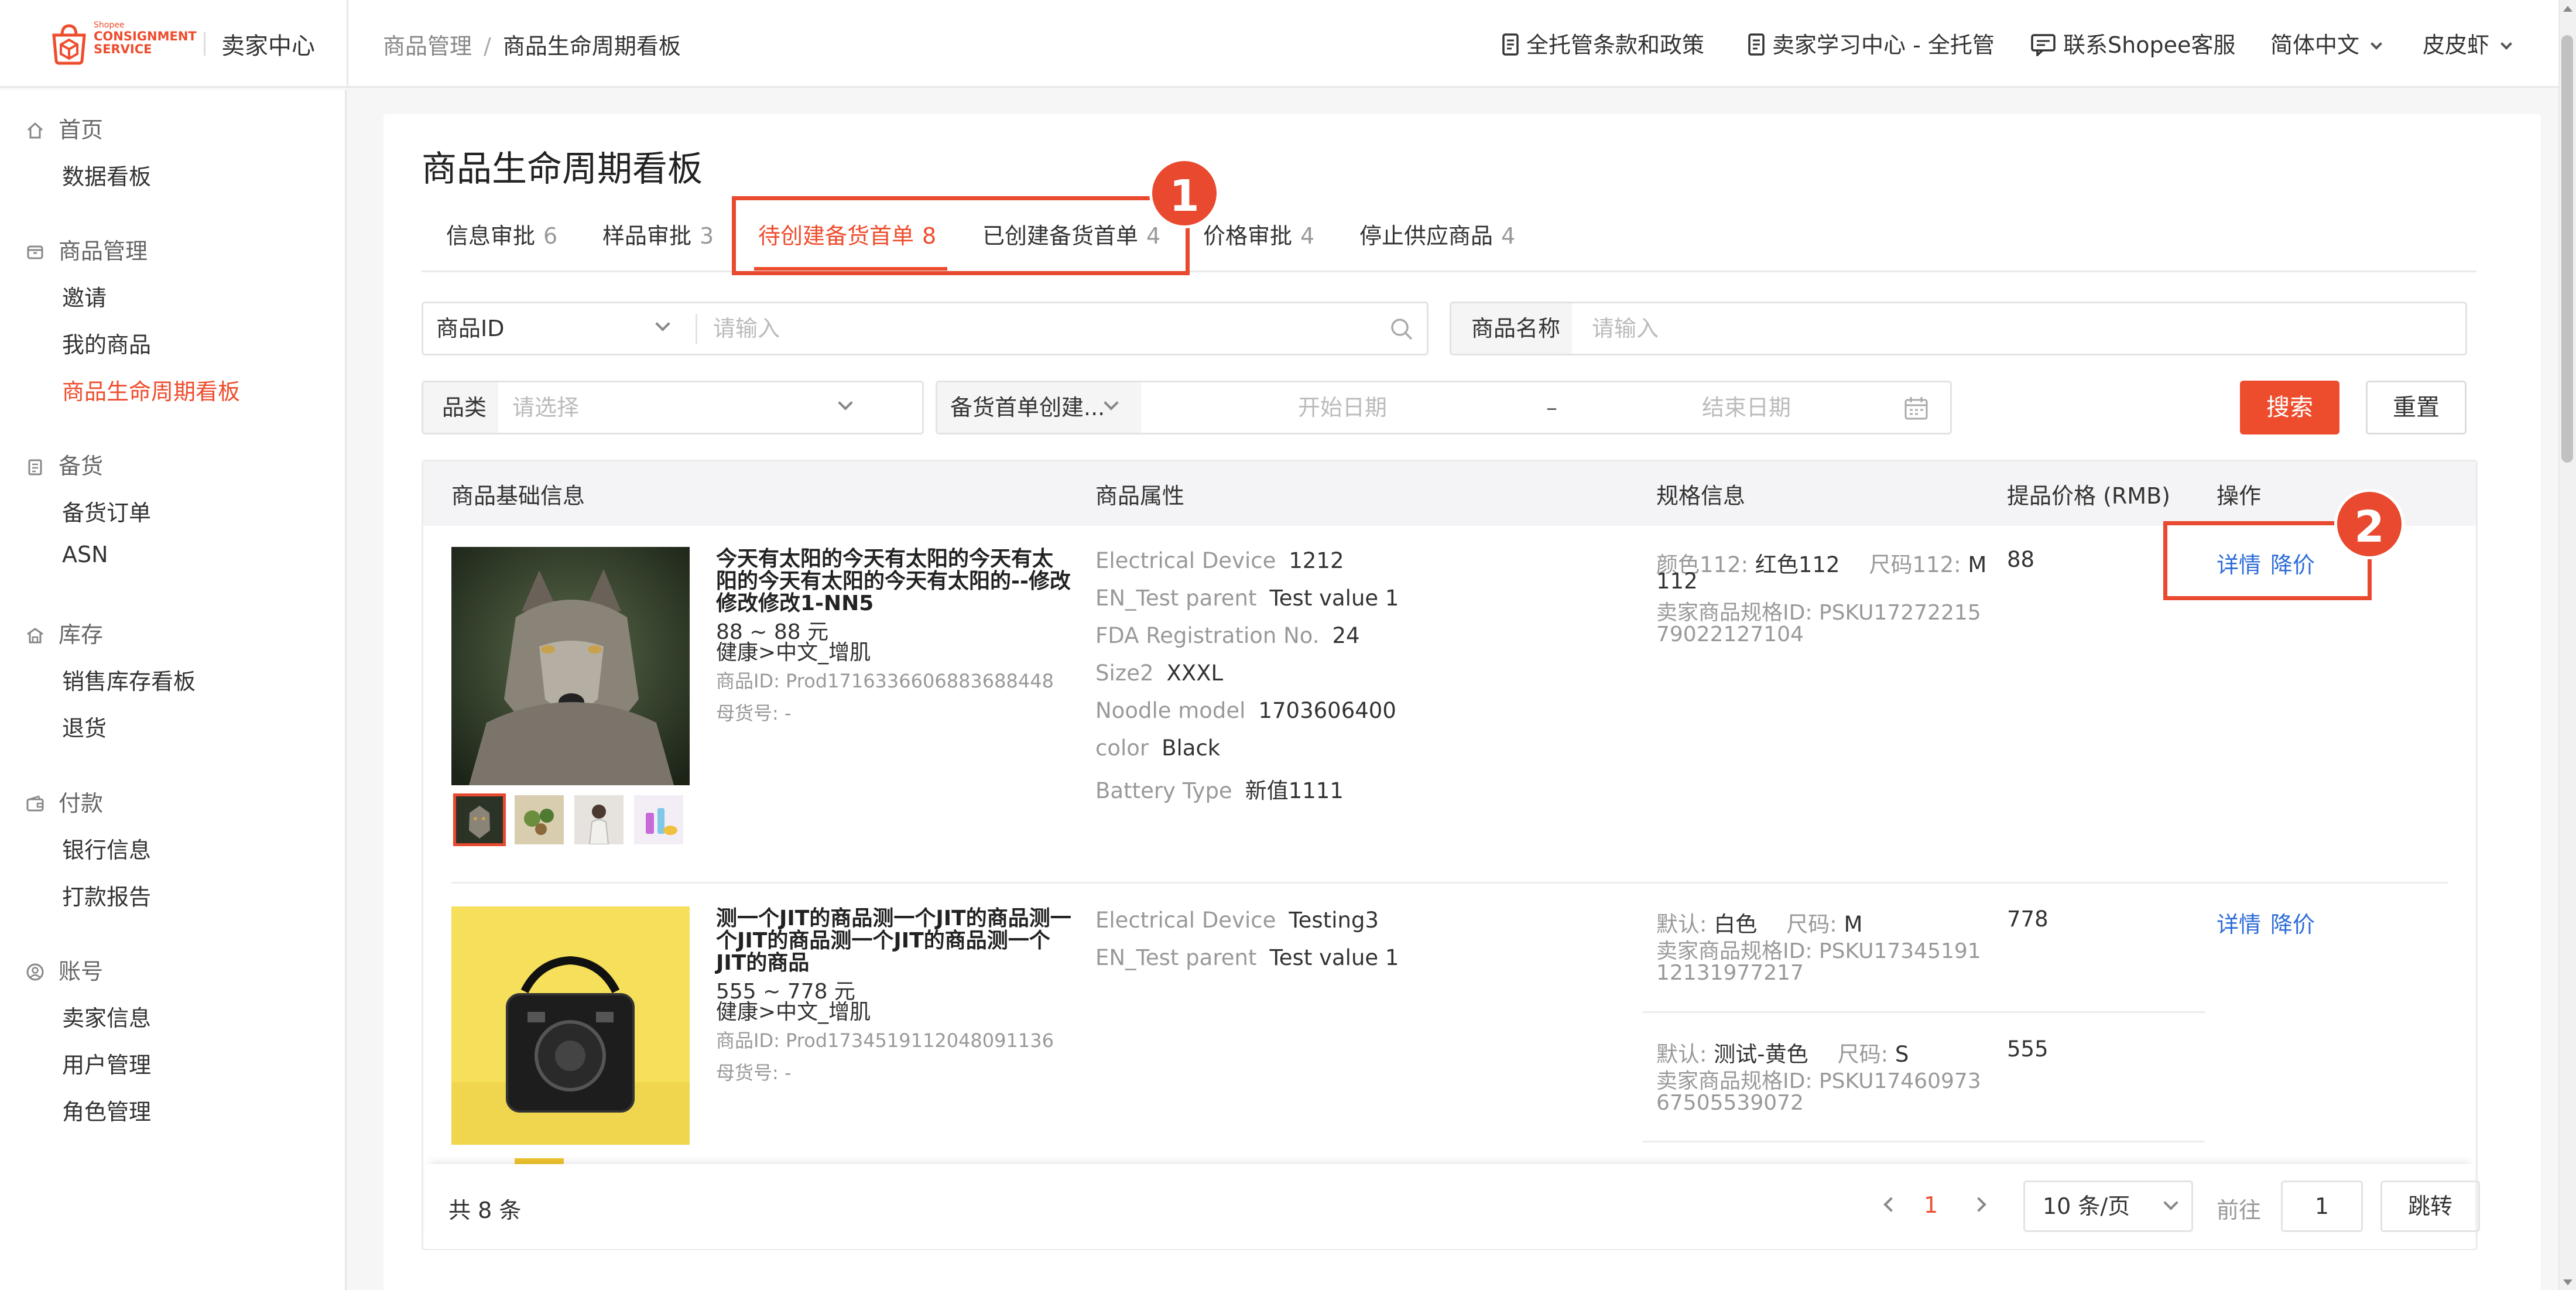 This screenshot has width=2576, height=1290. I want to click on shopee-bag-logo-icon, so click(69, 44).